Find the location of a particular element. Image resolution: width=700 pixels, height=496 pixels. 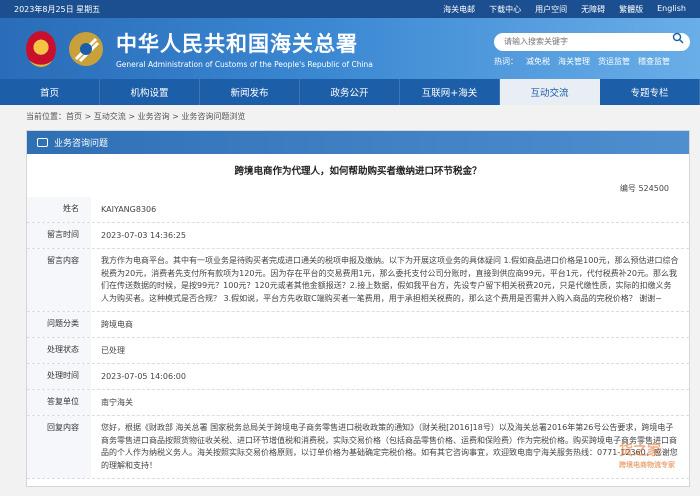

nav-organization: 机构设置 is located at coordinates (150, 92).